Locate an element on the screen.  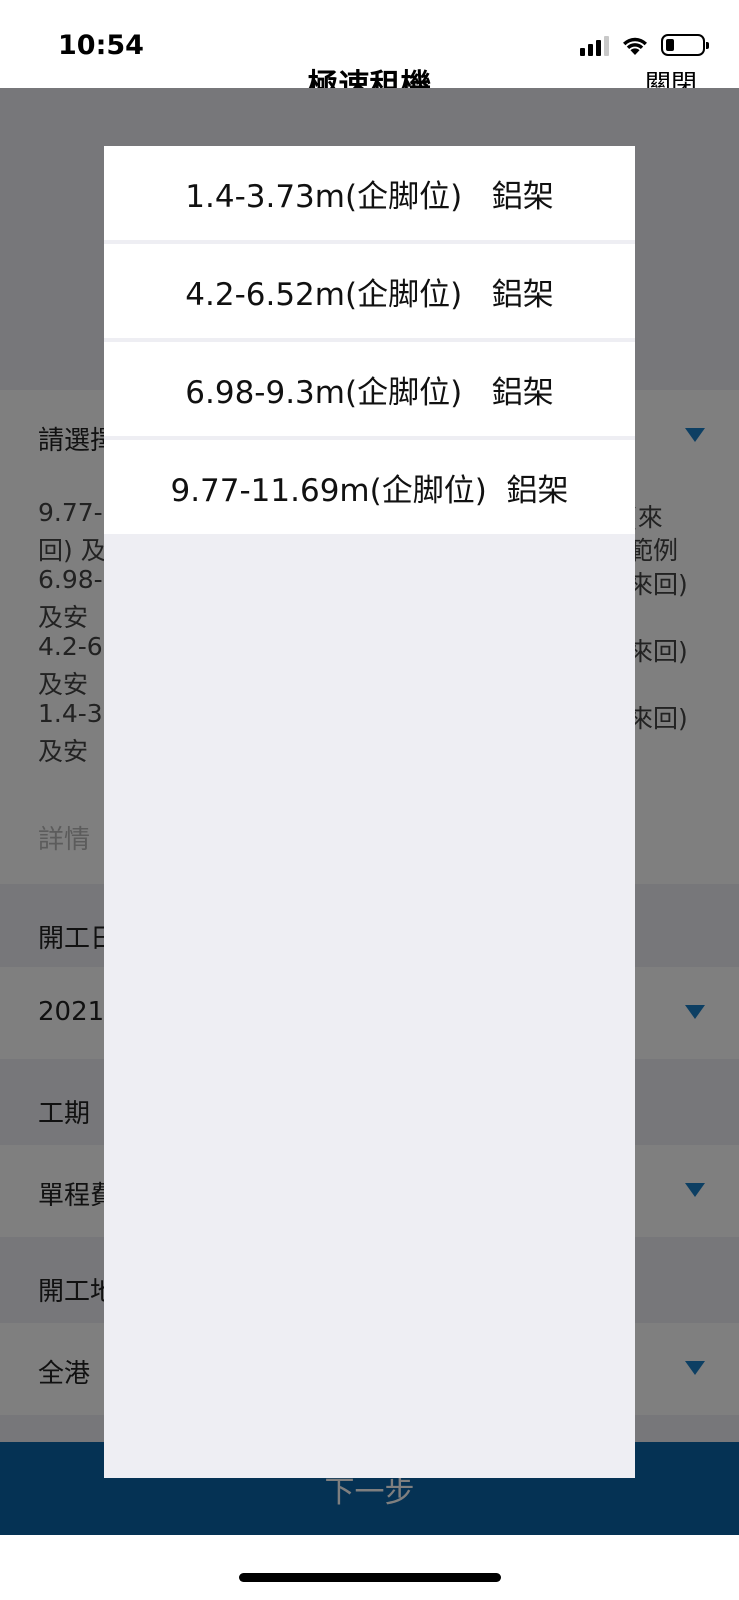
status-time: 10:54 is located at coordinates (101, 45).